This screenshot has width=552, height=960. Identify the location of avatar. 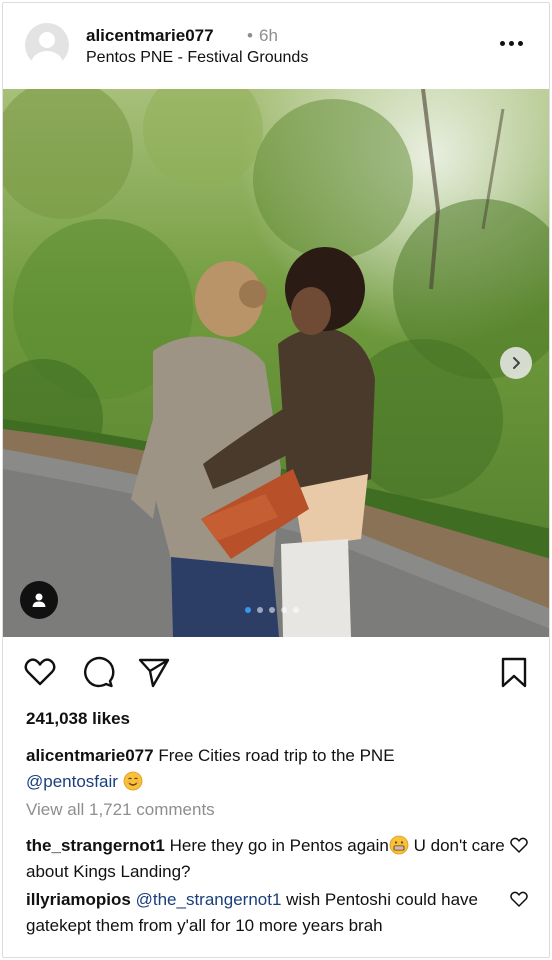
(47, 45).